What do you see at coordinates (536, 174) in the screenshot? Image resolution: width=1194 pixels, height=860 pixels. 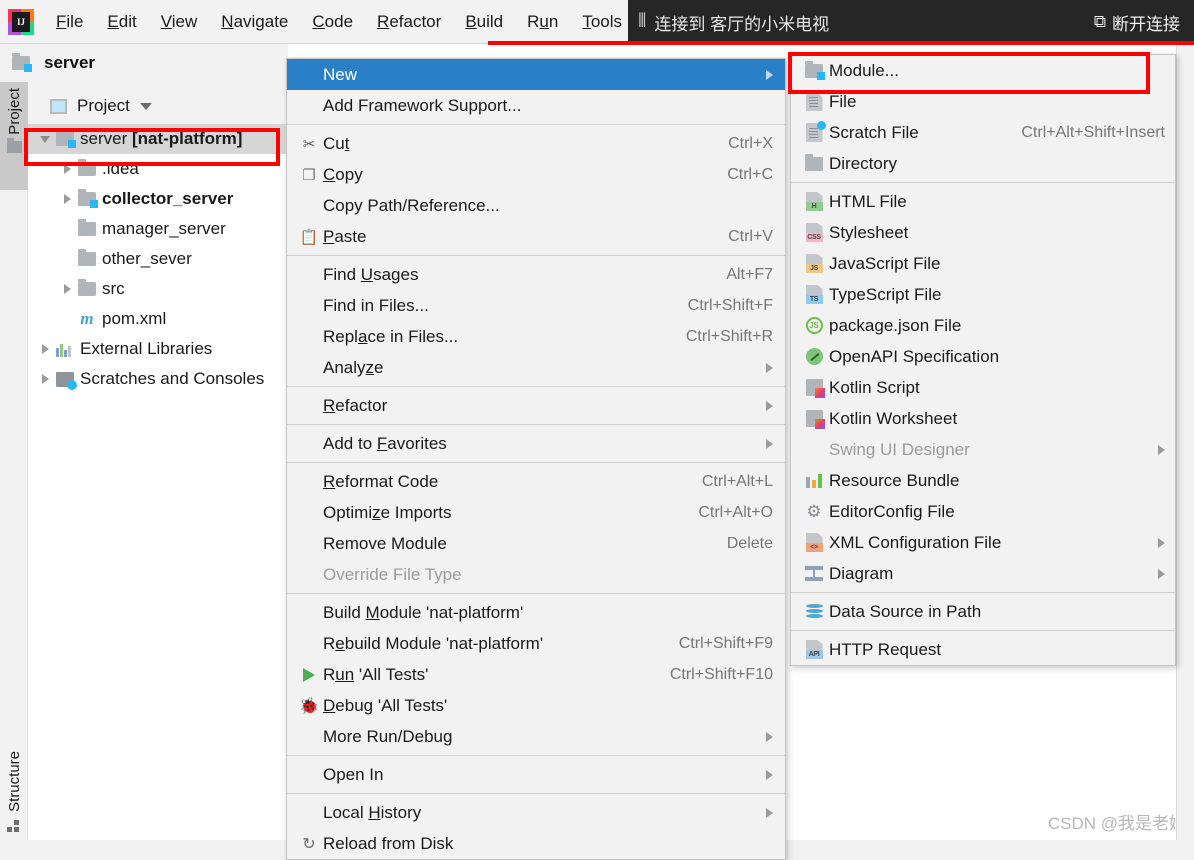 I see `menu-item-copy: ❐ Copy Ctrl+C` at bounding box center [536, 174].